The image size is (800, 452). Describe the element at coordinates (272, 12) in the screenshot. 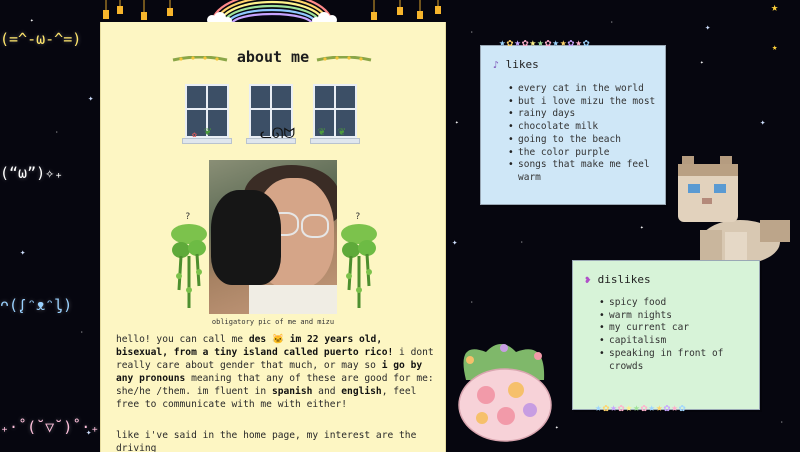

I see `rainbow-banner` at that location.